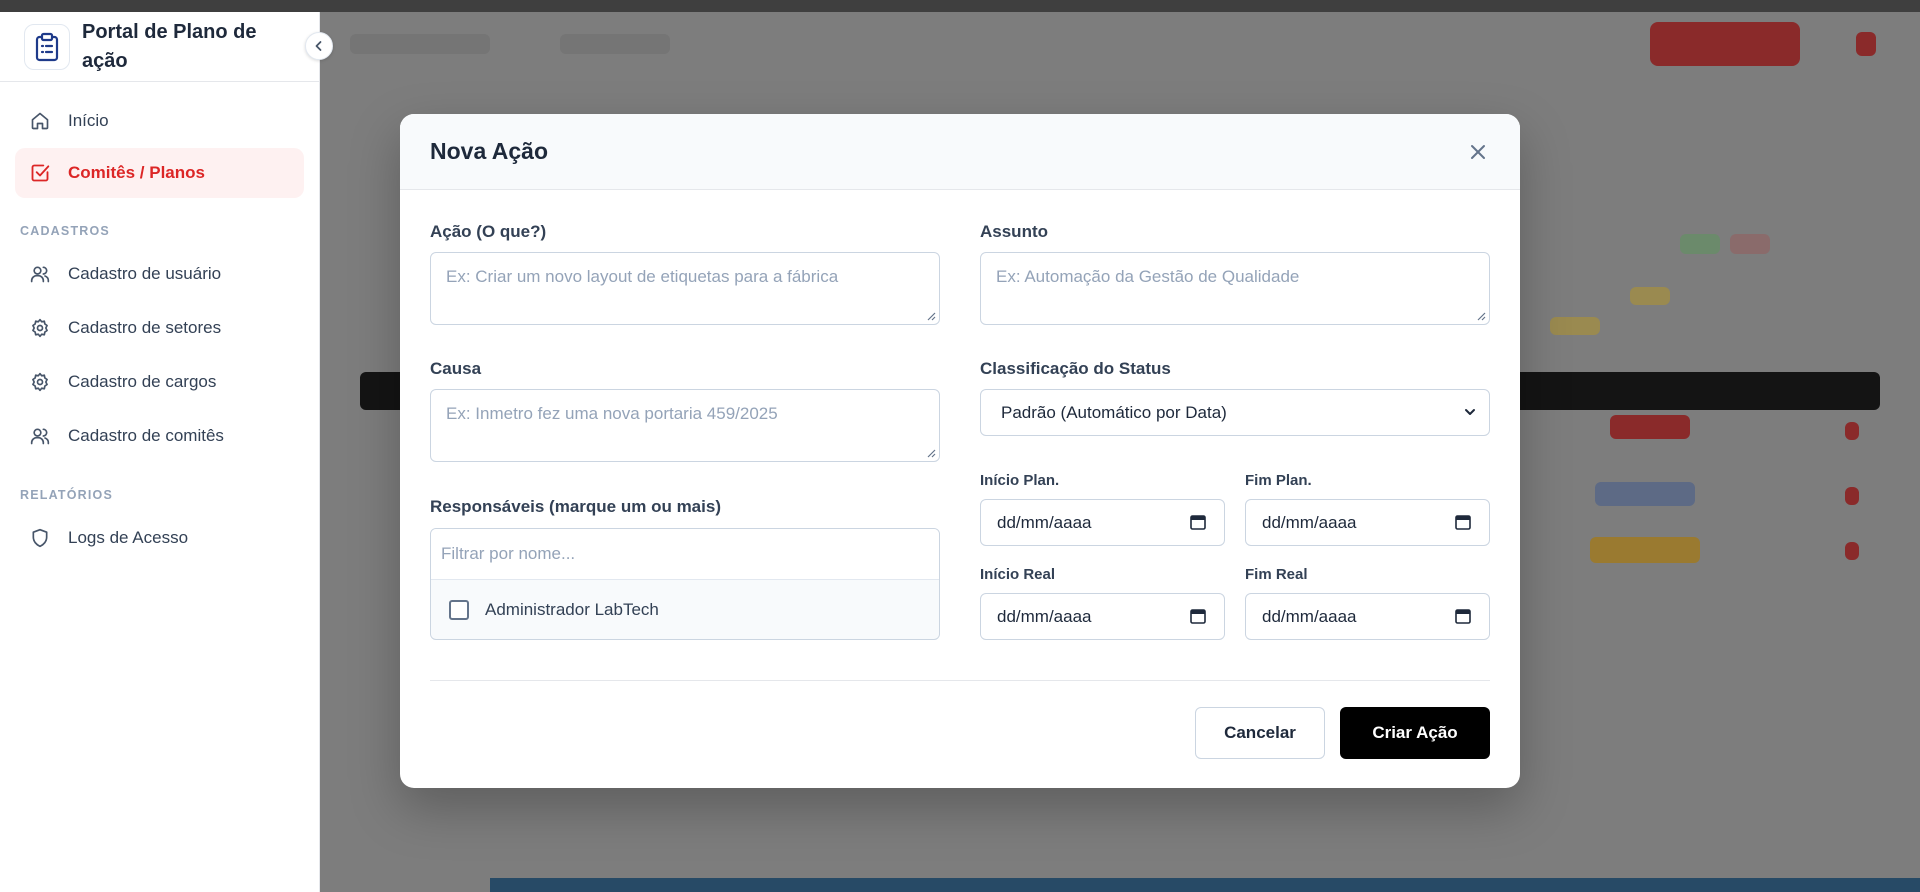 This screenshot has height=892, width=1920. What do you see at coordinates (145, 273) in the screenshot?
I see `sidebar-item-label: Cadastro de usuário` at bounding box center [145, 273].